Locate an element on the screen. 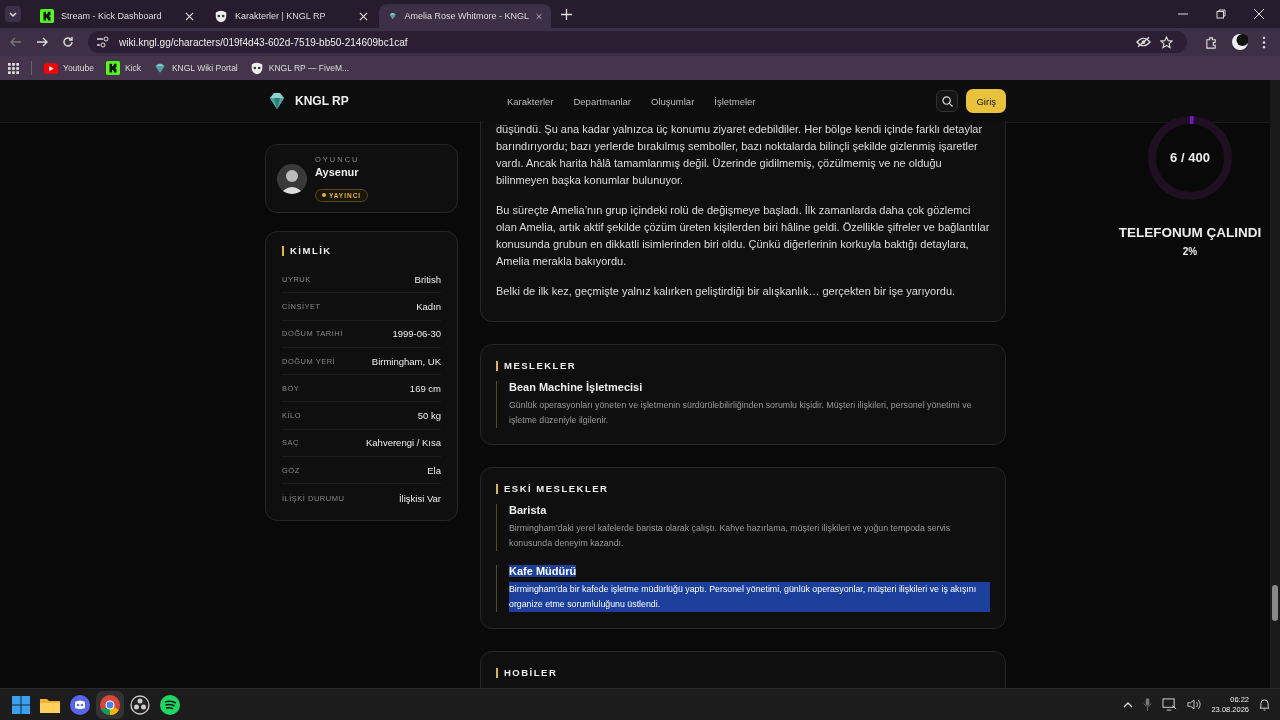  scrollbar-thumb is located at coordinates (1275, 603).